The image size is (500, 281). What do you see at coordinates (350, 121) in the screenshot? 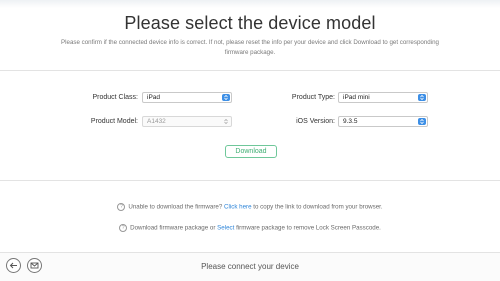
I see `ios-version-value: 9.3.5` at bounding box center [350, 121].